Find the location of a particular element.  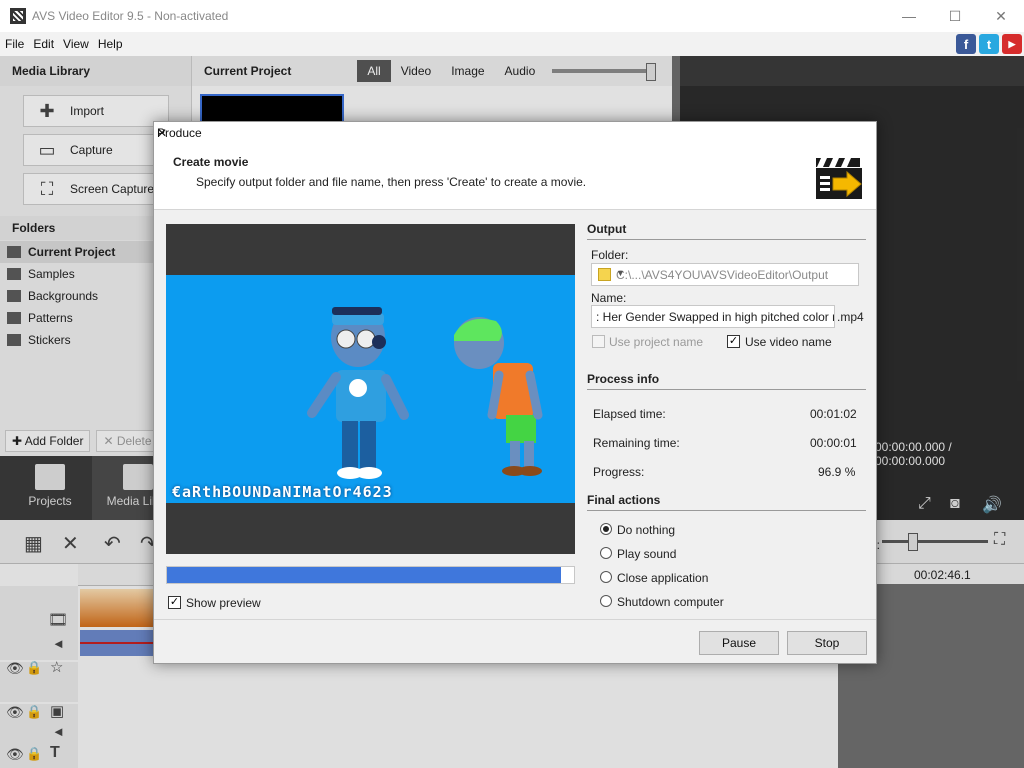

dialog-close-button: ✕ is located at coordinates (511, 133).